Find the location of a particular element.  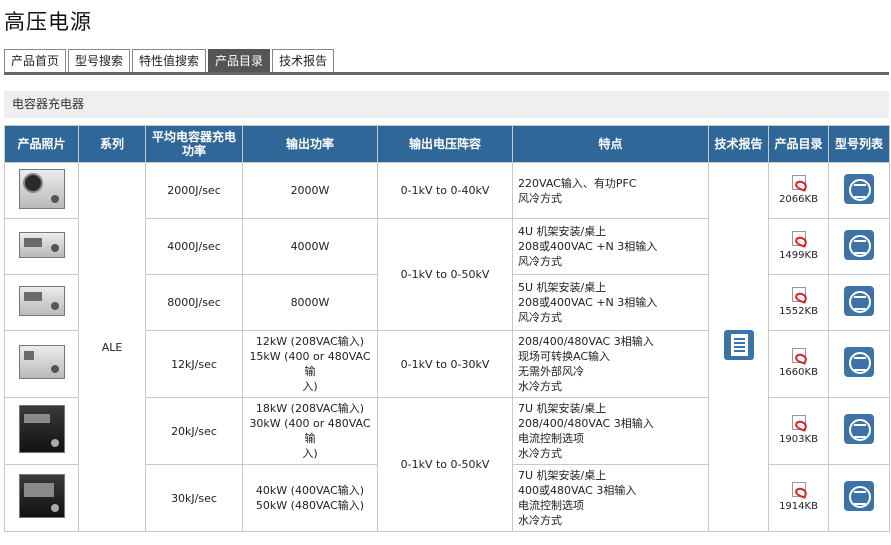

tech-report-icon is located at coordinates (738, 345).